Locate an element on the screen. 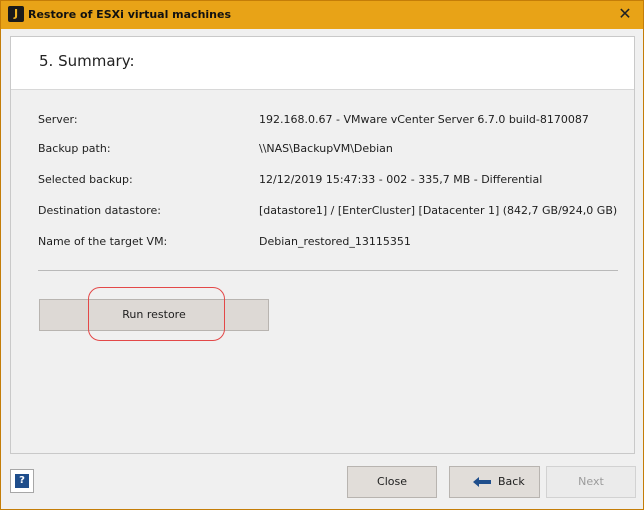 The width and height of the screenshot is (644, 510). summary-label: Name of the target VM: is located at coordinates (103, 241).